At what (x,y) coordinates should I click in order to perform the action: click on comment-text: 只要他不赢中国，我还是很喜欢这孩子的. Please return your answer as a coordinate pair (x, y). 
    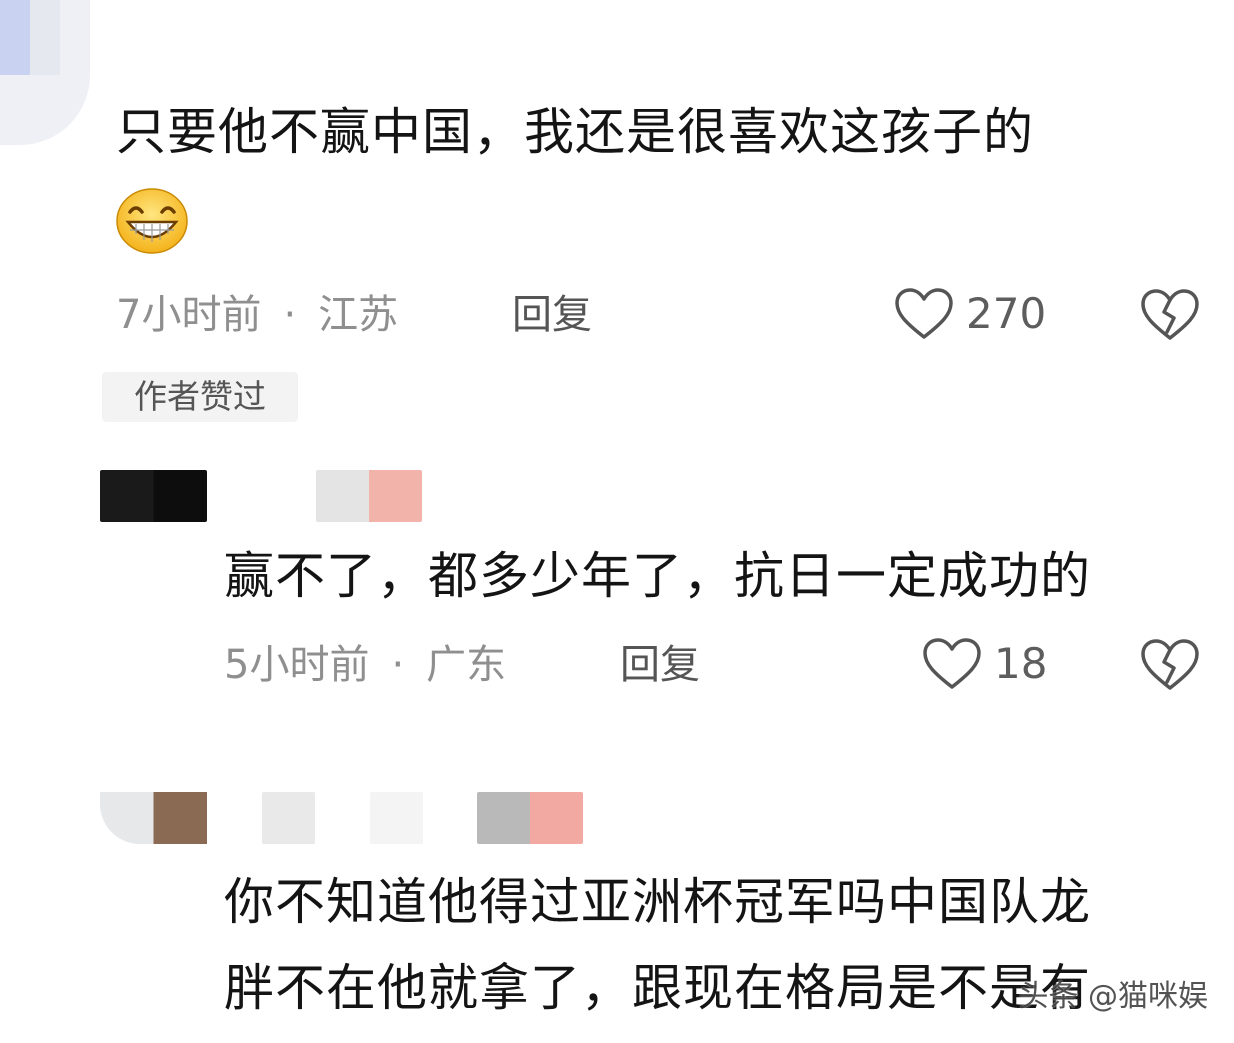
    Looking at the image, I should click on (575, 132).